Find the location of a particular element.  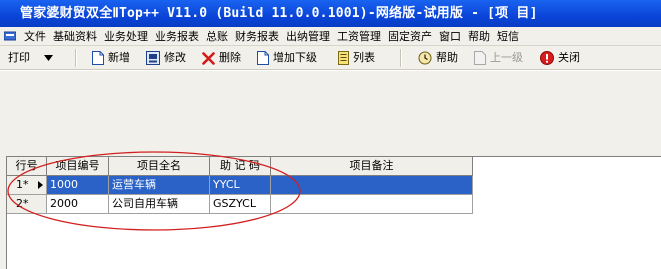

column-header-note: 项目备注 is located at coordinates (372, 166).